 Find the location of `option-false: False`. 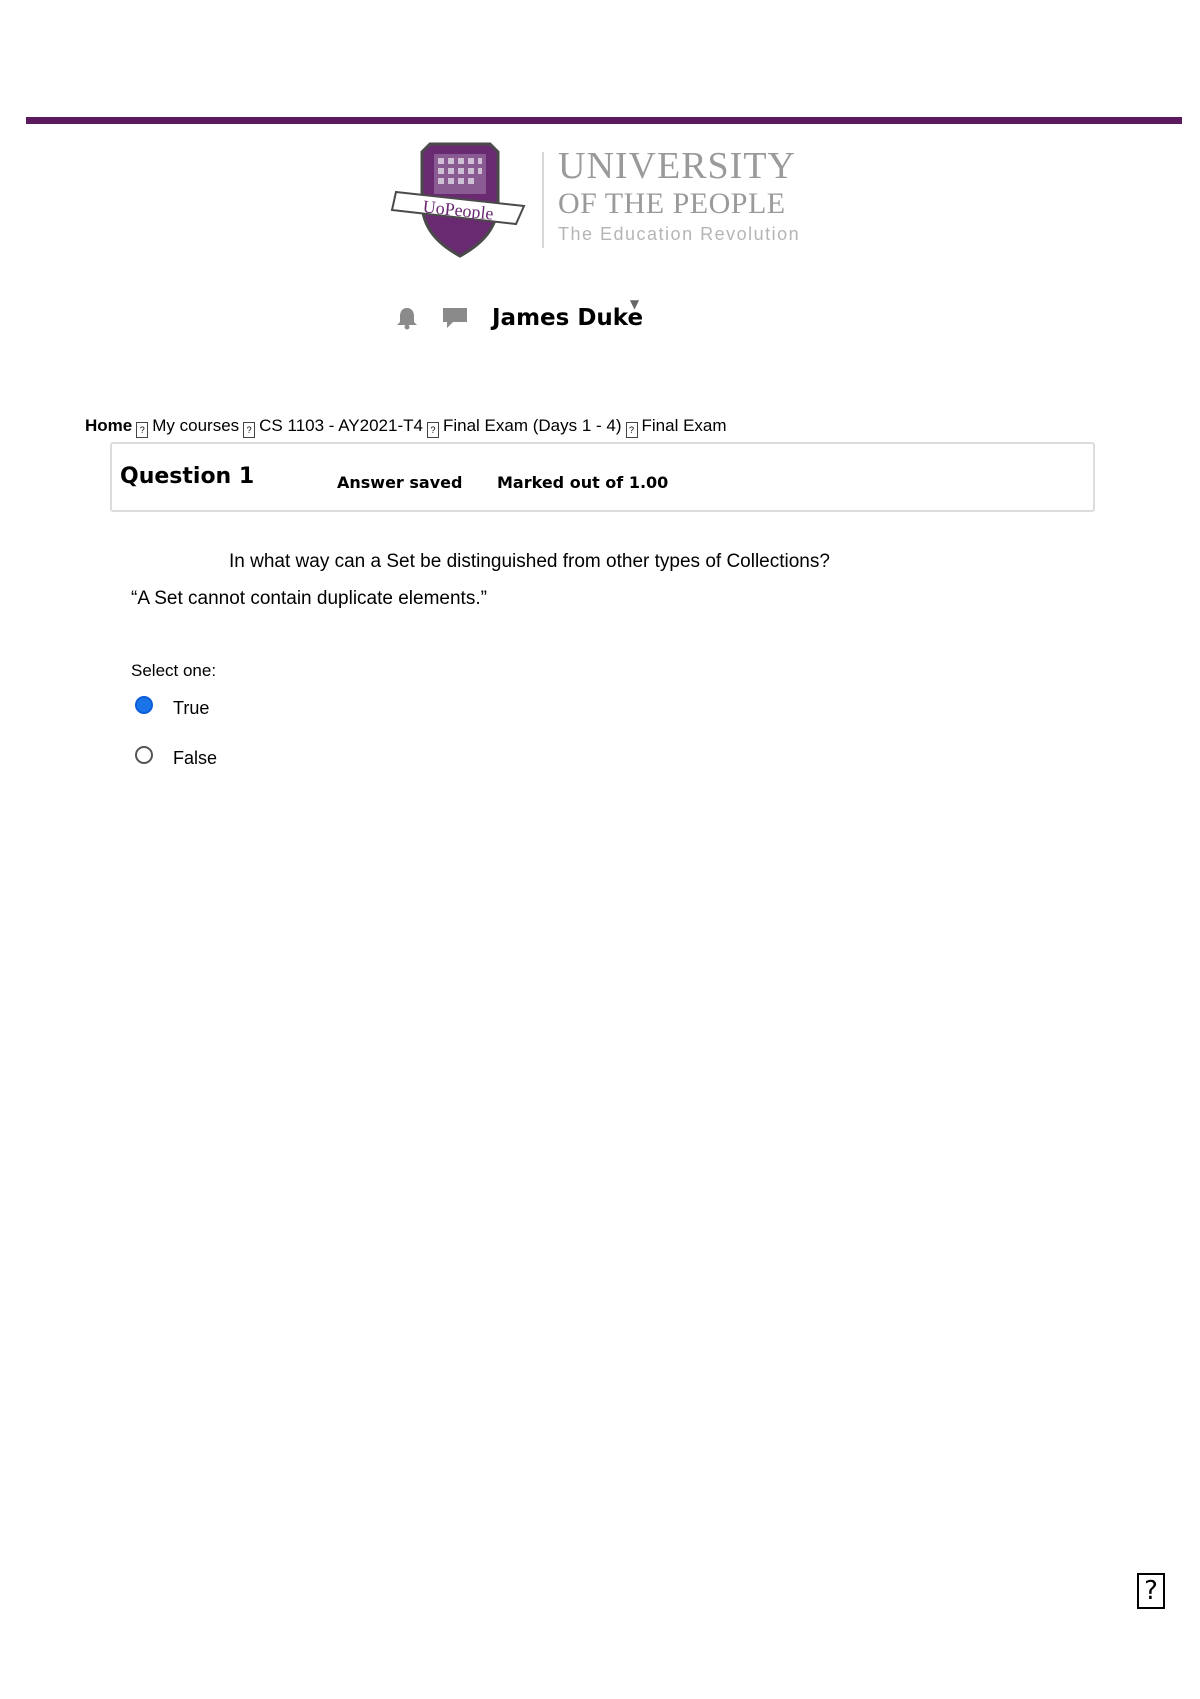

option-false: False is located at coordinates (176, 757).